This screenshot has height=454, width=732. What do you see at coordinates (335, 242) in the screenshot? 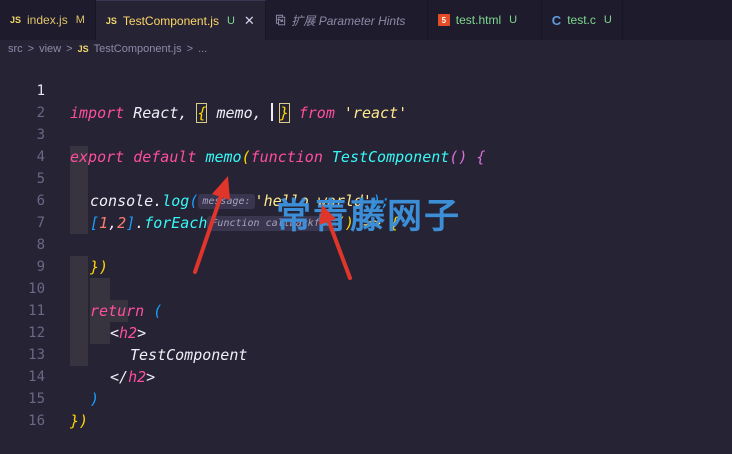
I see `red-arrow-right` at bounding box center [335, 242].